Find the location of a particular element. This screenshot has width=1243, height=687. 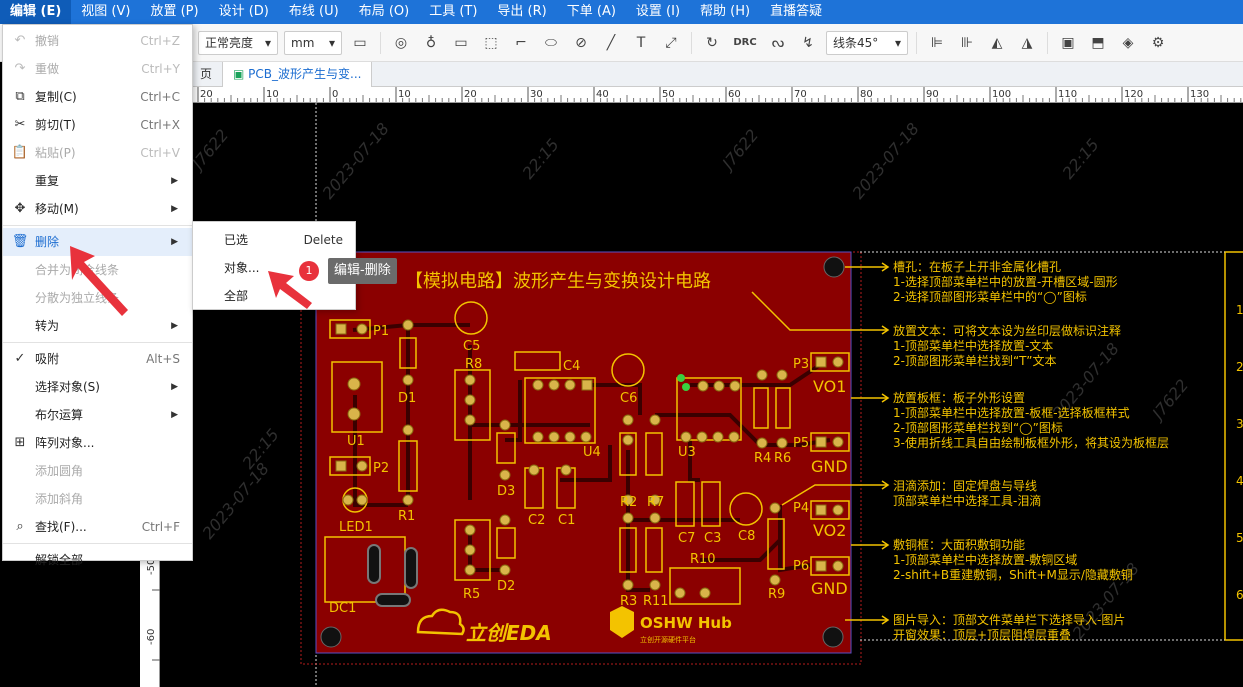

edit-menu-item-label: 剪切(T) is located at coordinates (55, 125).